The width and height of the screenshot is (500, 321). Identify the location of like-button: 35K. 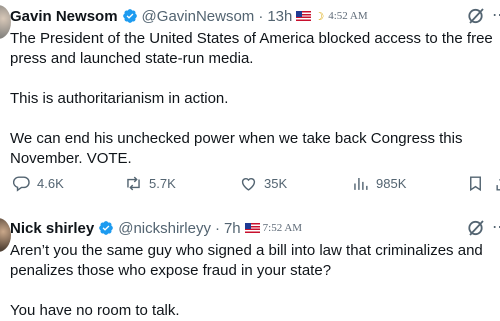
(263, 183).